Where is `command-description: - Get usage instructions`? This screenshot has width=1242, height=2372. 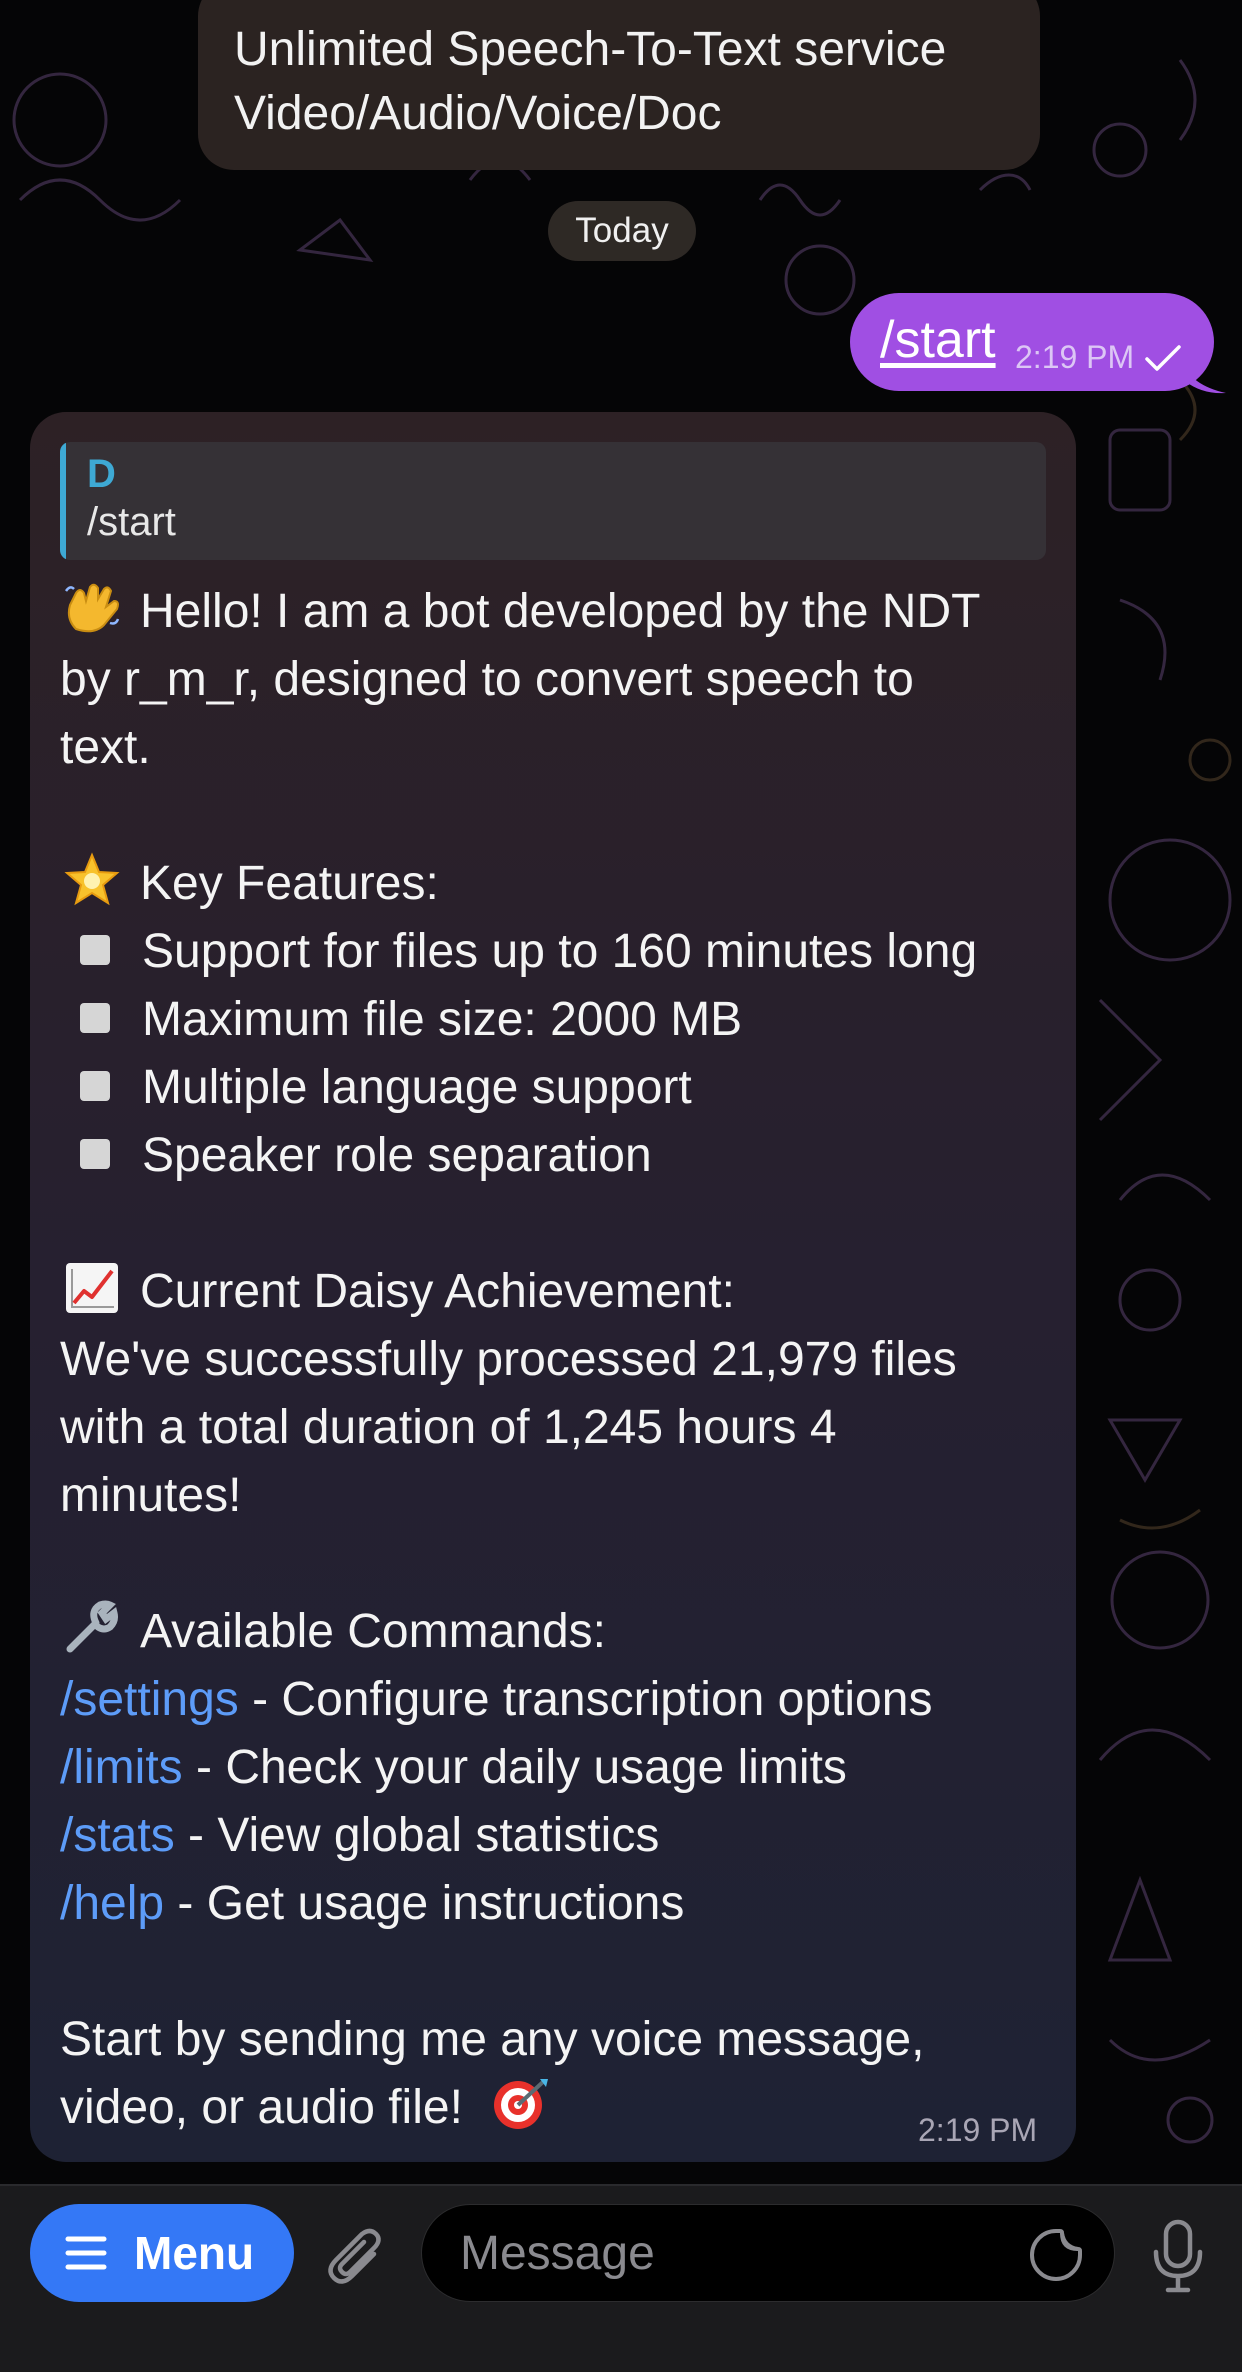 command-description: - Get usage instructions is located at coordinates (424, 1903).